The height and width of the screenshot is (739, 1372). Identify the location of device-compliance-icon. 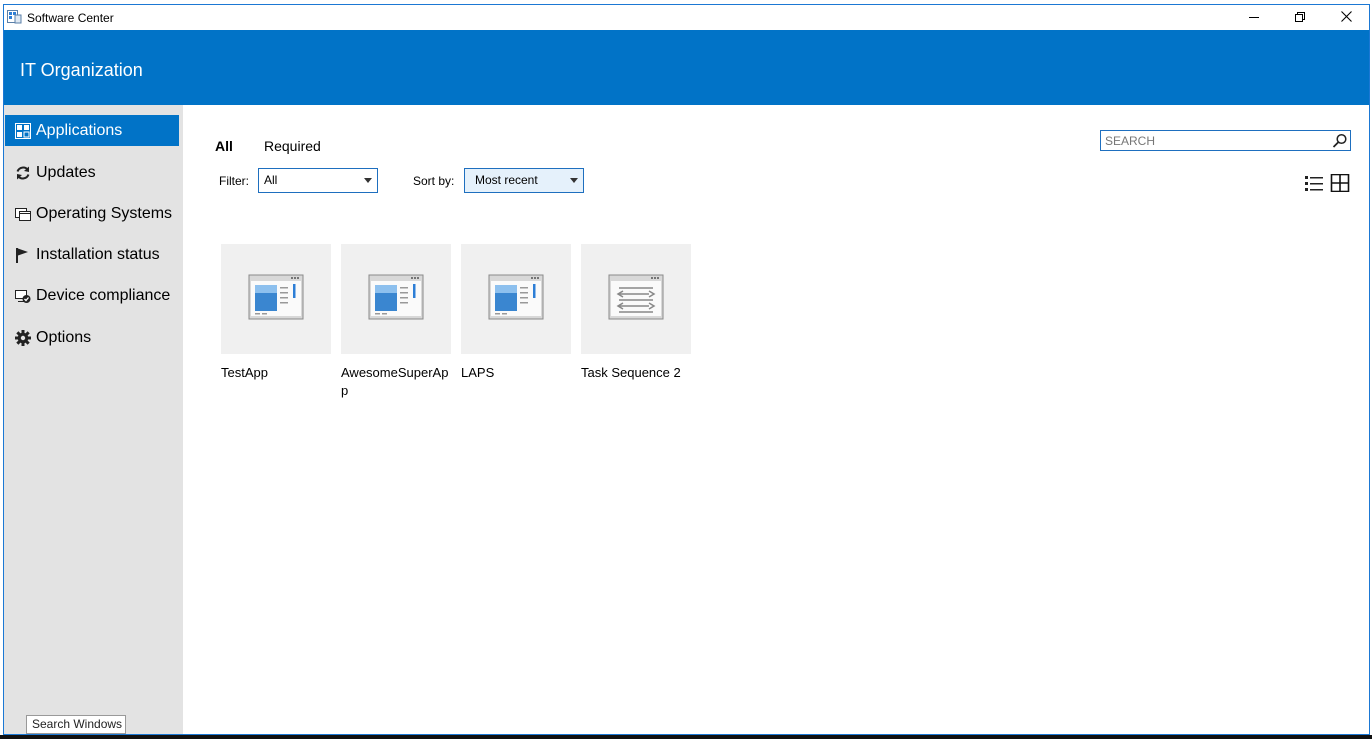
(23, 296).